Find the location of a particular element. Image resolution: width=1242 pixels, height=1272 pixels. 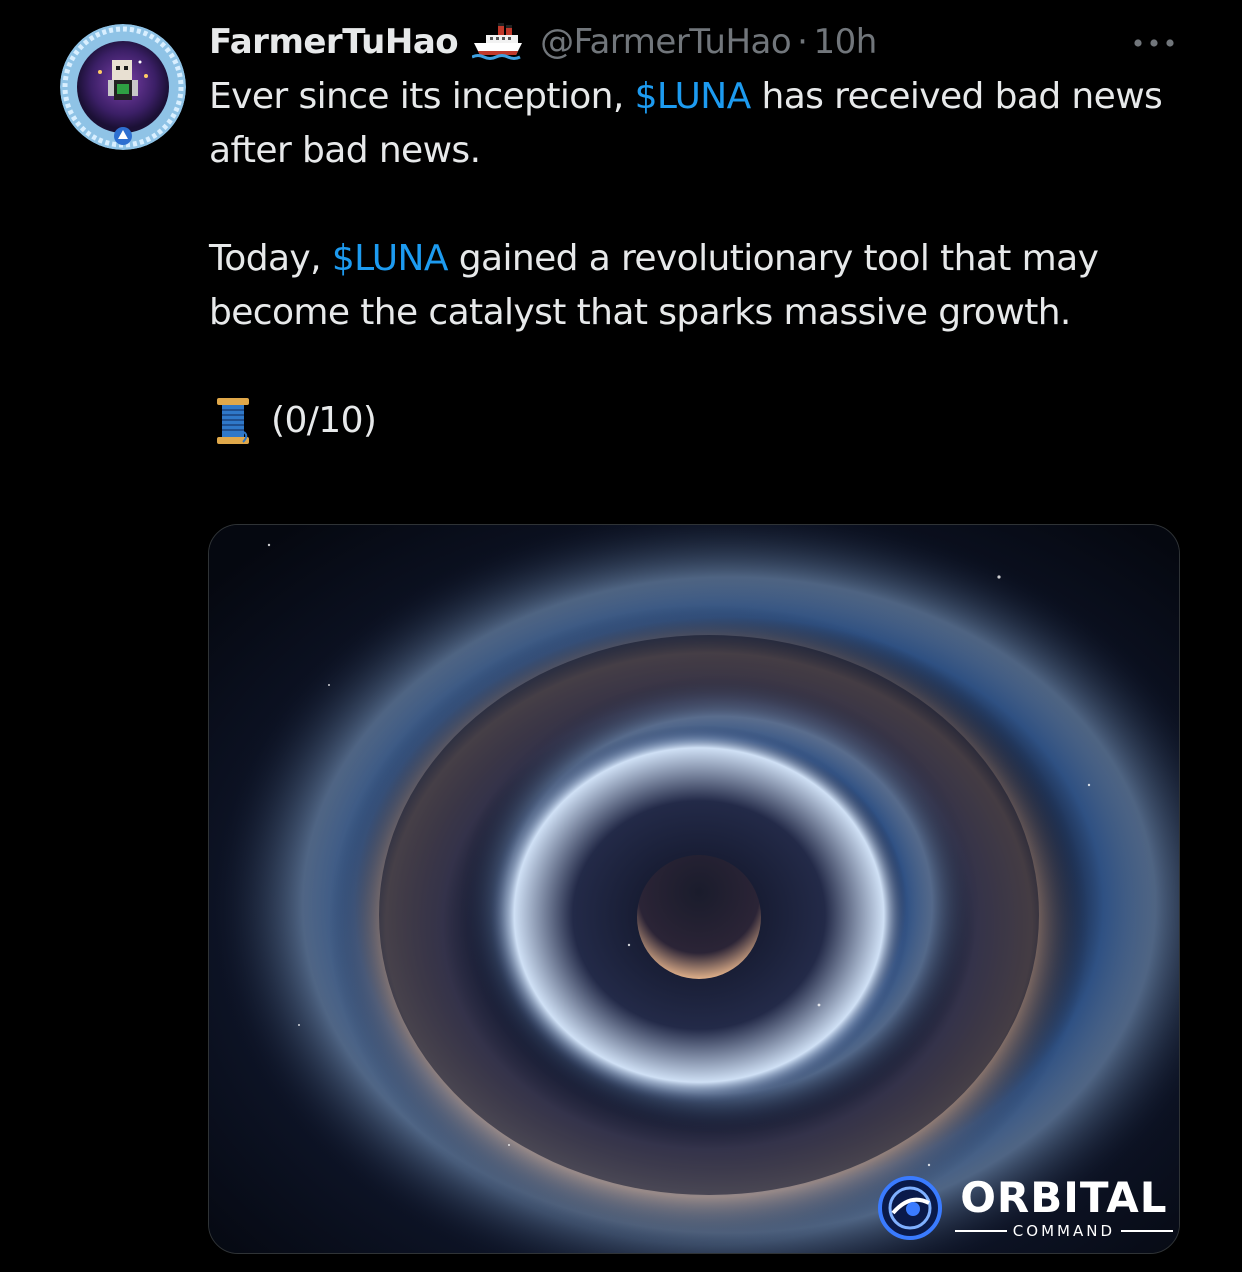

logo-subtitle: COMMAND is located at coordinates (1063, 1231).